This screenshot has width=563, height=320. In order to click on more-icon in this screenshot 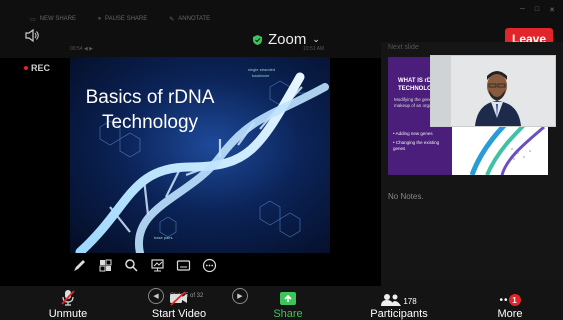, I will do `click(209, 265)`.